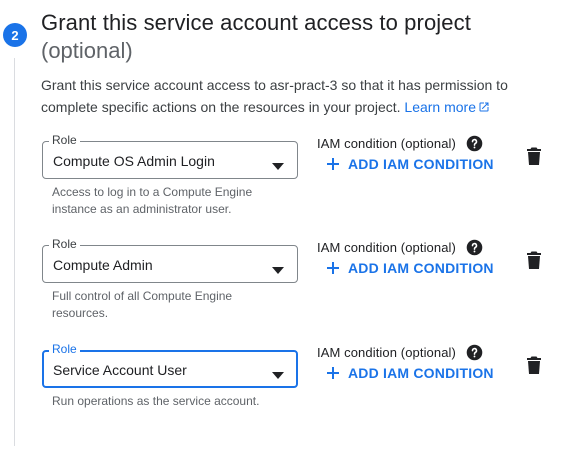  I want to click on role-value: Compute Admin, so click(103, 265).